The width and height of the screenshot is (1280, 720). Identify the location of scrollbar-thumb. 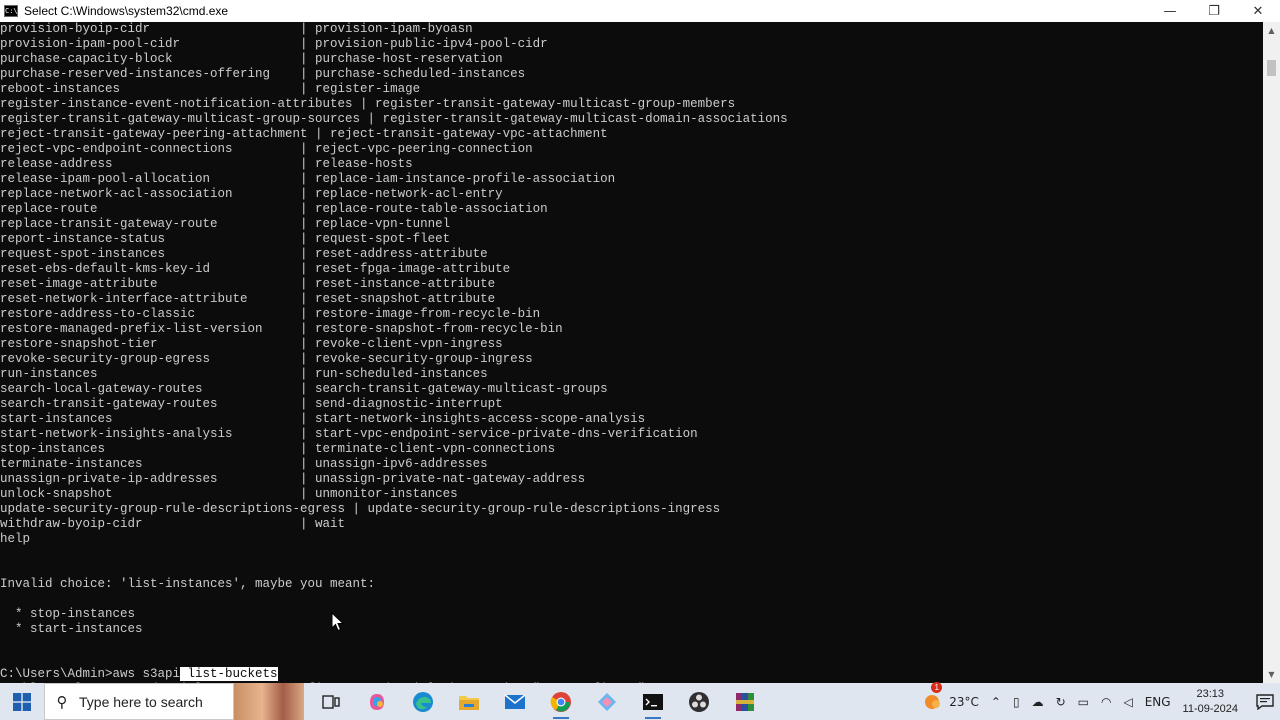
(1271, 68).